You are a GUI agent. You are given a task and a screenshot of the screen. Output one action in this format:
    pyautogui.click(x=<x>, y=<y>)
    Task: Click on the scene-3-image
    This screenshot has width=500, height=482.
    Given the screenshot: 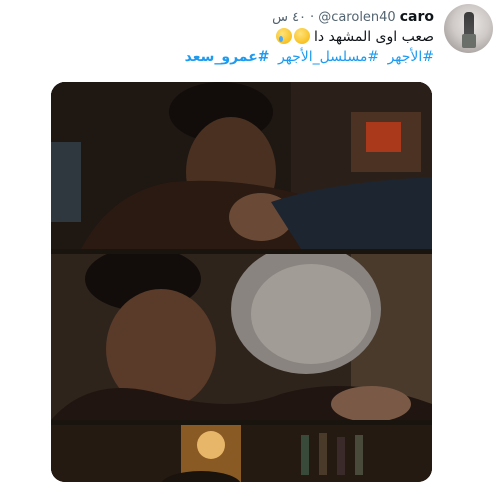 What is the action you would take?
    pyautogui.click(x=241, y=453)
    